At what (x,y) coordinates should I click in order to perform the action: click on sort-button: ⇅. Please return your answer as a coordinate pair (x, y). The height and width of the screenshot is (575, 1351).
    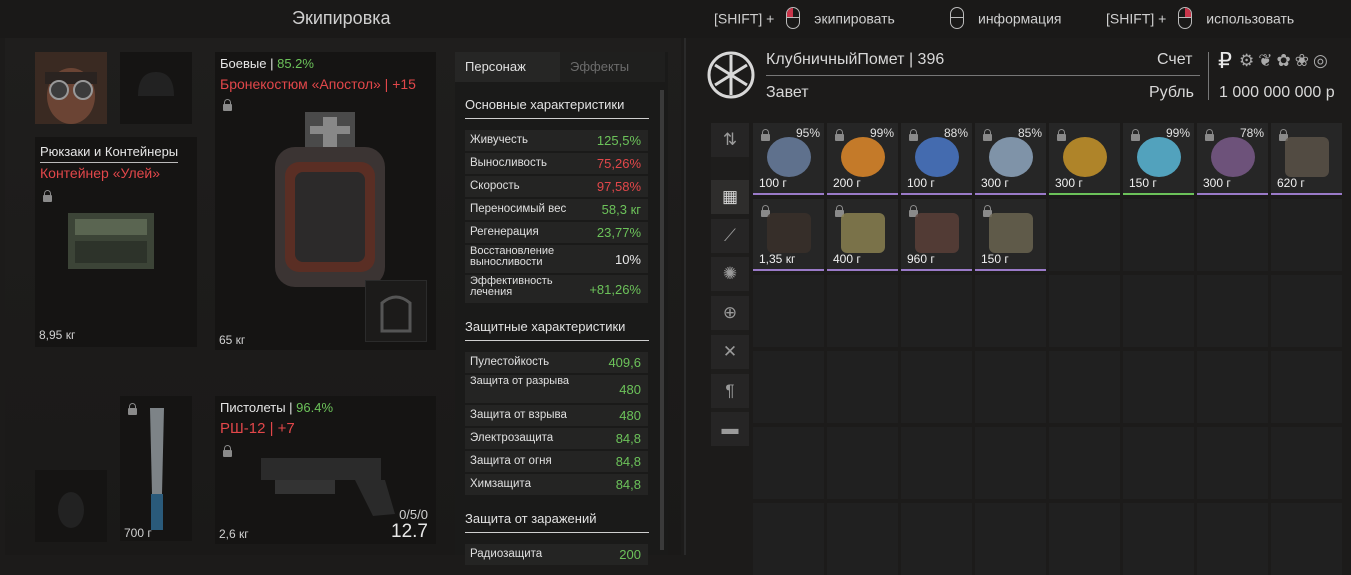
    Looking at the image, I should click on (730, 140).